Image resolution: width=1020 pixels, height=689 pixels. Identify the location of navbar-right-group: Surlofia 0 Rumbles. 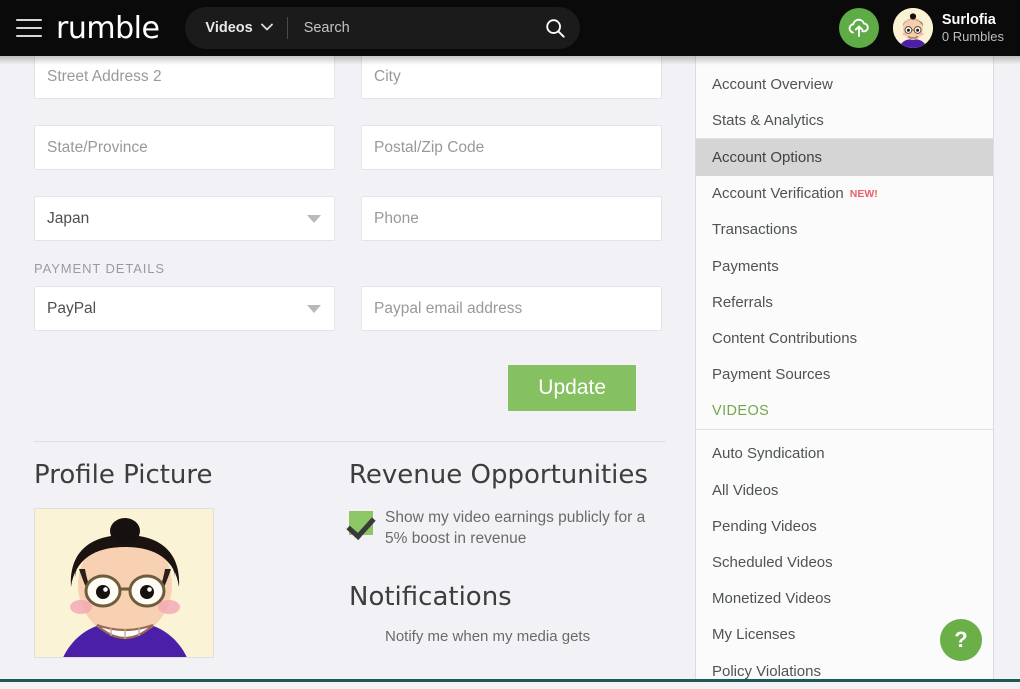
(921, 28).